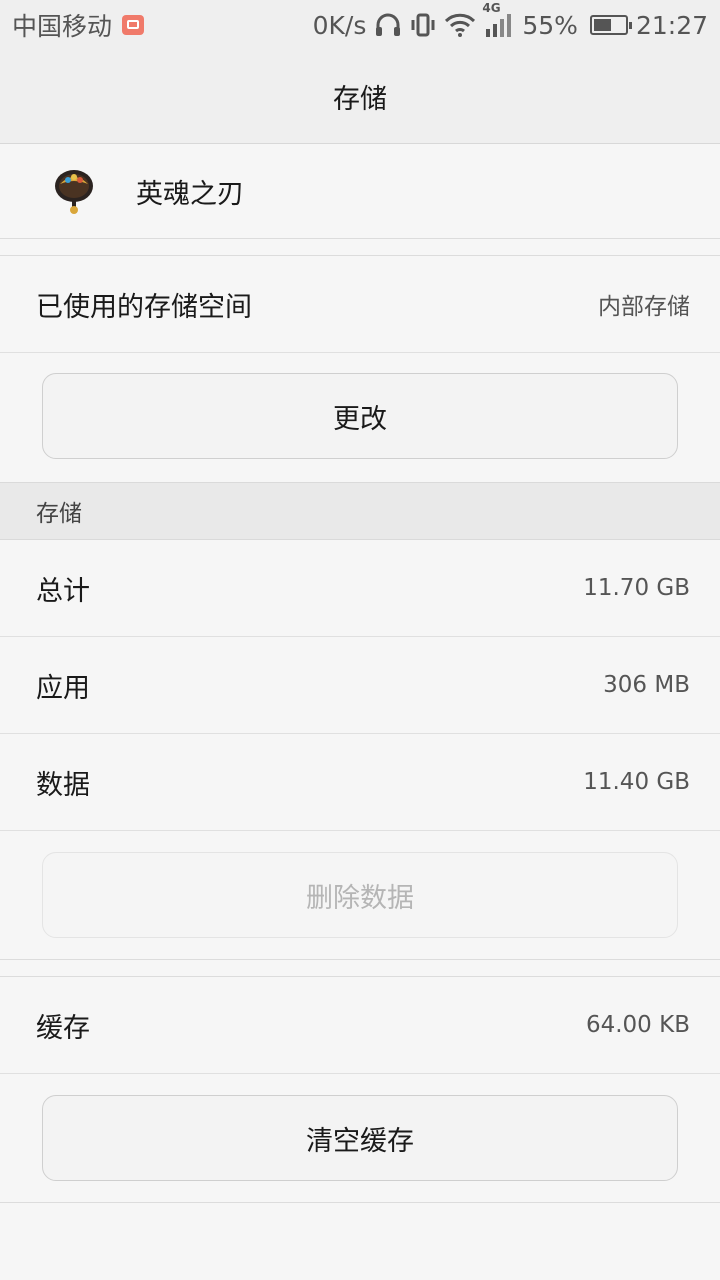  What do you see at coordinates (460, 25) in the screenshot?
I see `wifi-icon` at bounding box center [460, 25].